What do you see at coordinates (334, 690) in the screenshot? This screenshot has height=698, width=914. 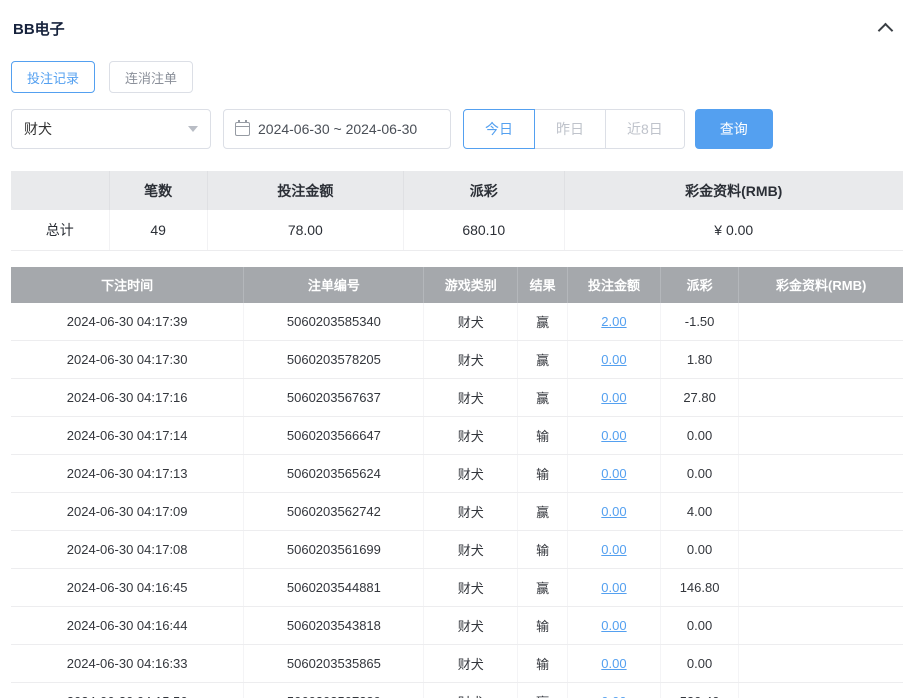 I see `cell-order-id: 5060203507289` at bounding box center [334, 690].